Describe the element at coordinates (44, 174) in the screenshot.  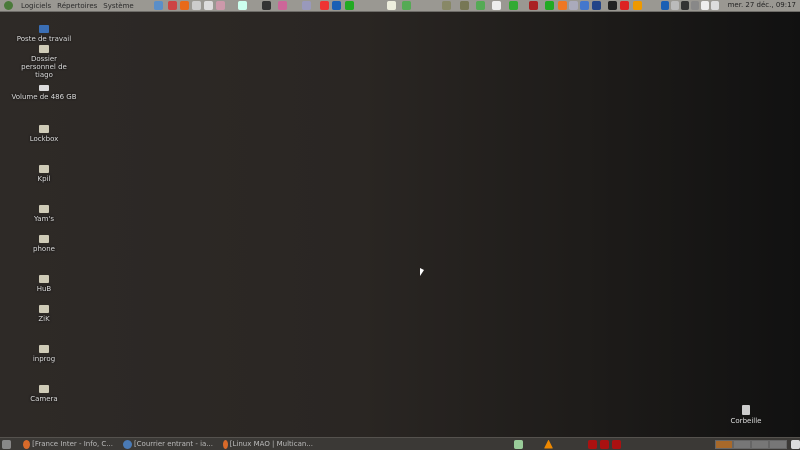
I see `desktop-icon: Kpil` at that location.